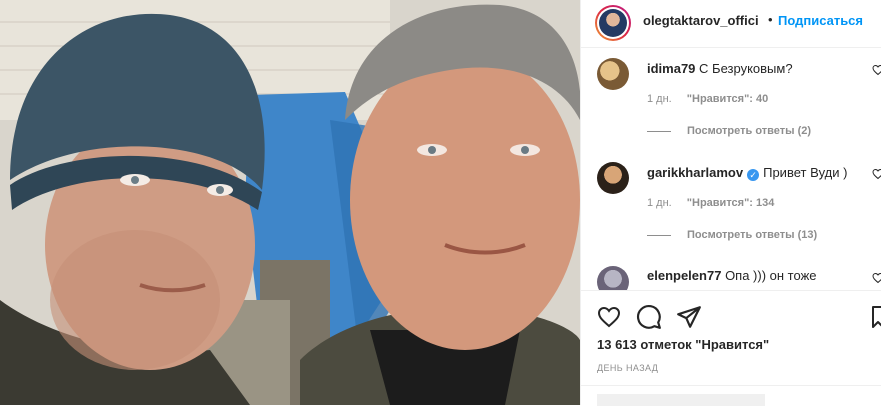  What do you see at coordinates (695, 172) in the screenshot?
I see `comment-username: garikkharlamov` at bounding box center [695, 172].